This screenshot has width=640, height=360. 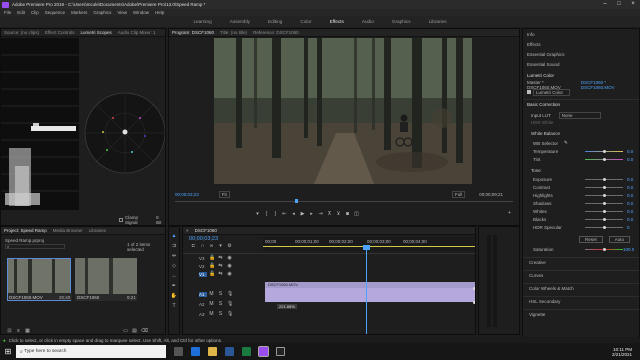 I want to click on temperature-handle, so click(x=604, y=151).